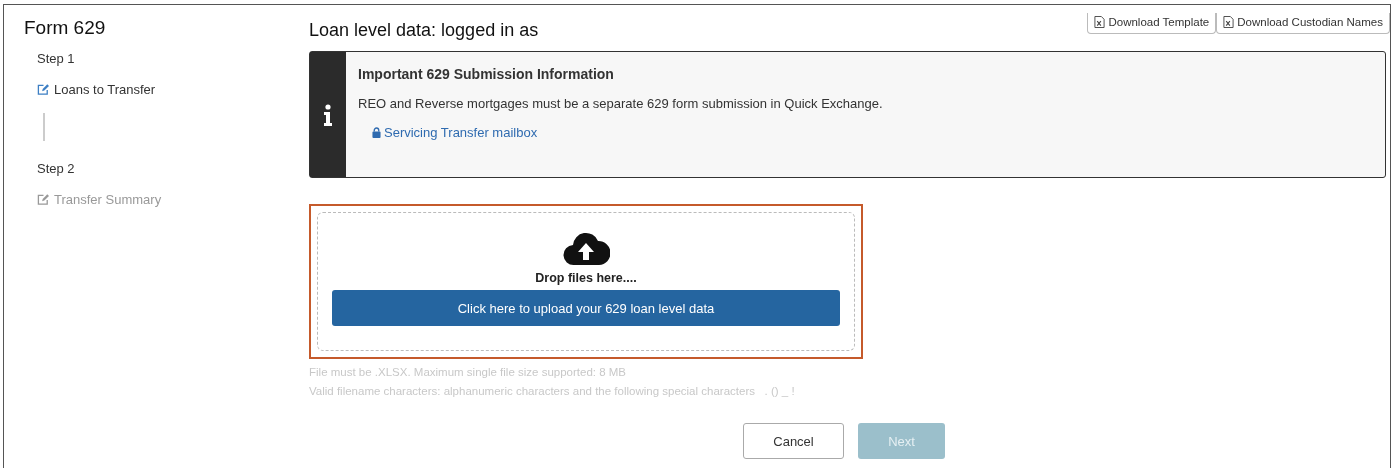 The width and height of the screenshot is (1396, 468). What do you see at coordinates (376, 132) in the screenshot?
I see `lock-icon` at bounding box center [376, 132].